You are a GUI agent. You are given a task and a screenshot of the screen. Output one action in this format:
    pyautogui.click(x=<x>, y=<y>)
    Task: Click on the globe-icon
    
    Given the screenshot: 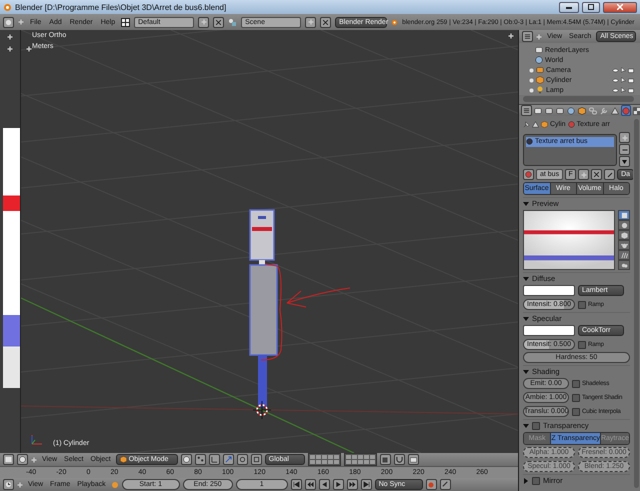 What is the action you would take?
    pyautogui.click(x=571, y=110)
    